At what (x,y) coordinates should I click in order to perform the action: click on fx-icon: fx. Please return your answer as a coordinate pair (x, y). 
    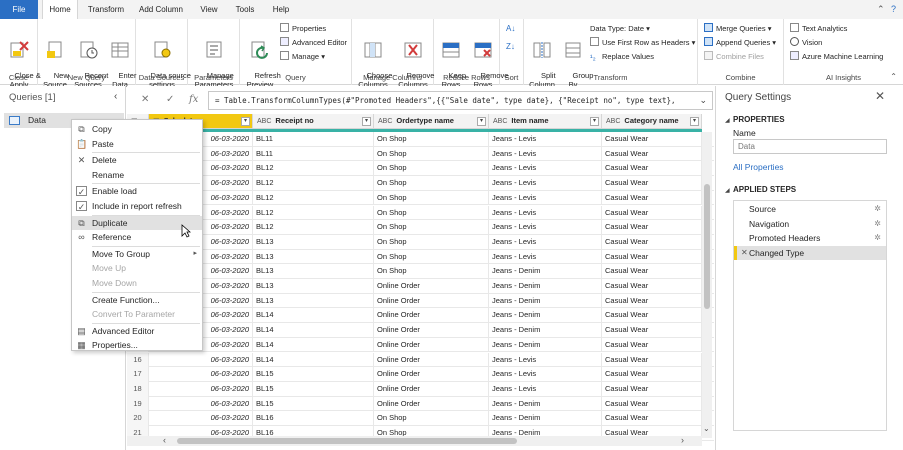
    Looking at the image, I should click on (193, 99).